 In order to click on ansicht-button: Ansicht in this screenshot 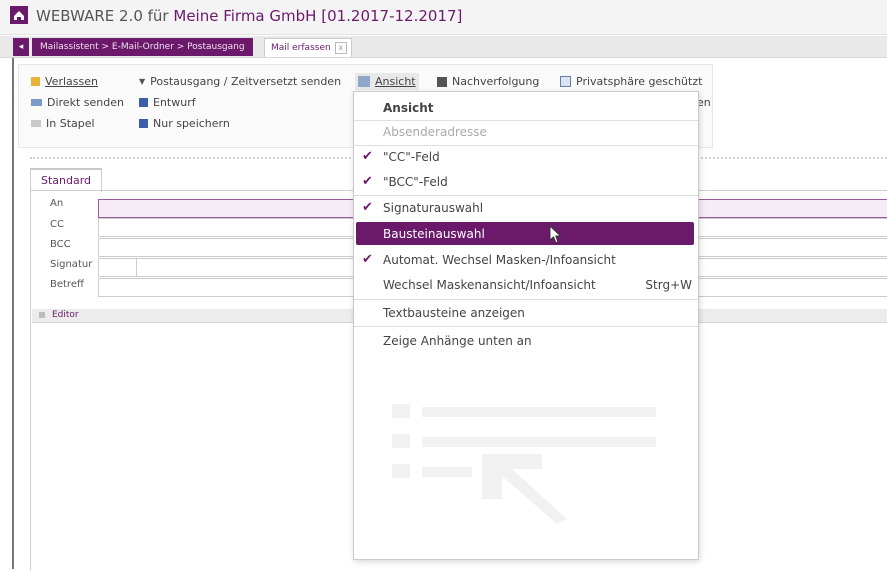, I will do `click(387, 81)`.